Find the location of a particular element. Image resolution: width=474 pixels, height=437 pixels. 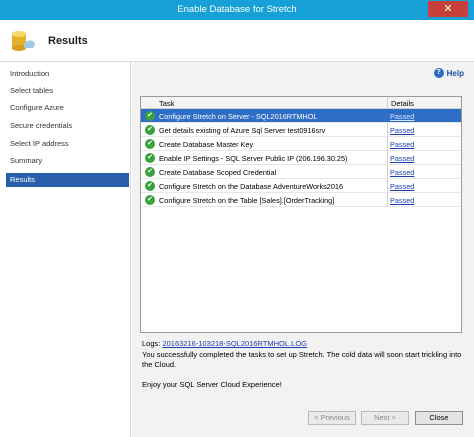

next-button: Next > is located at coordinates (385, 418).